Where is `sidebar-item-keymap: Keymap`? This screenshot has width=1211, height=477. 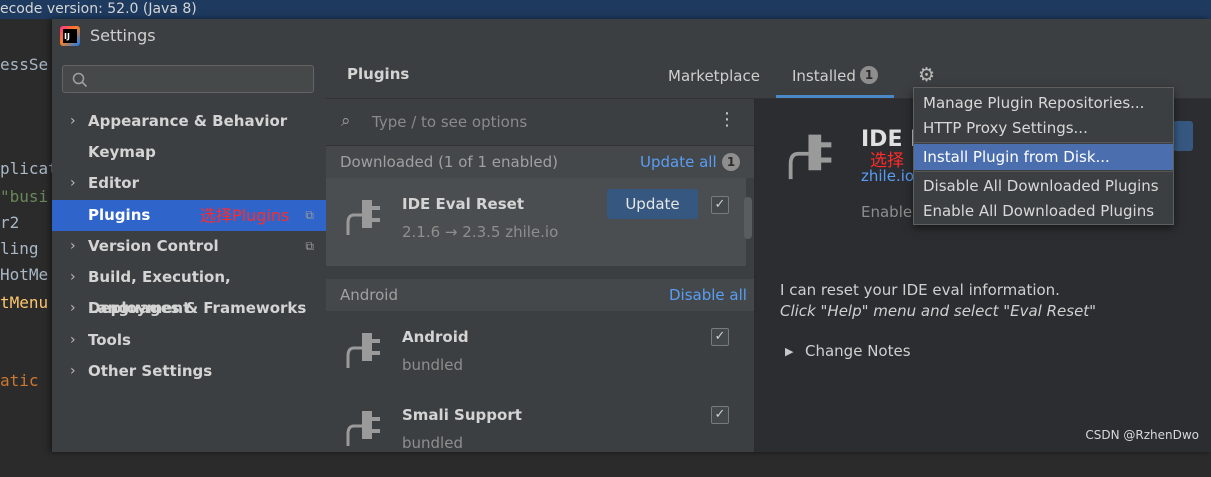
sidebar-item-keymap: Keymap is located at coordinates (189, 152).